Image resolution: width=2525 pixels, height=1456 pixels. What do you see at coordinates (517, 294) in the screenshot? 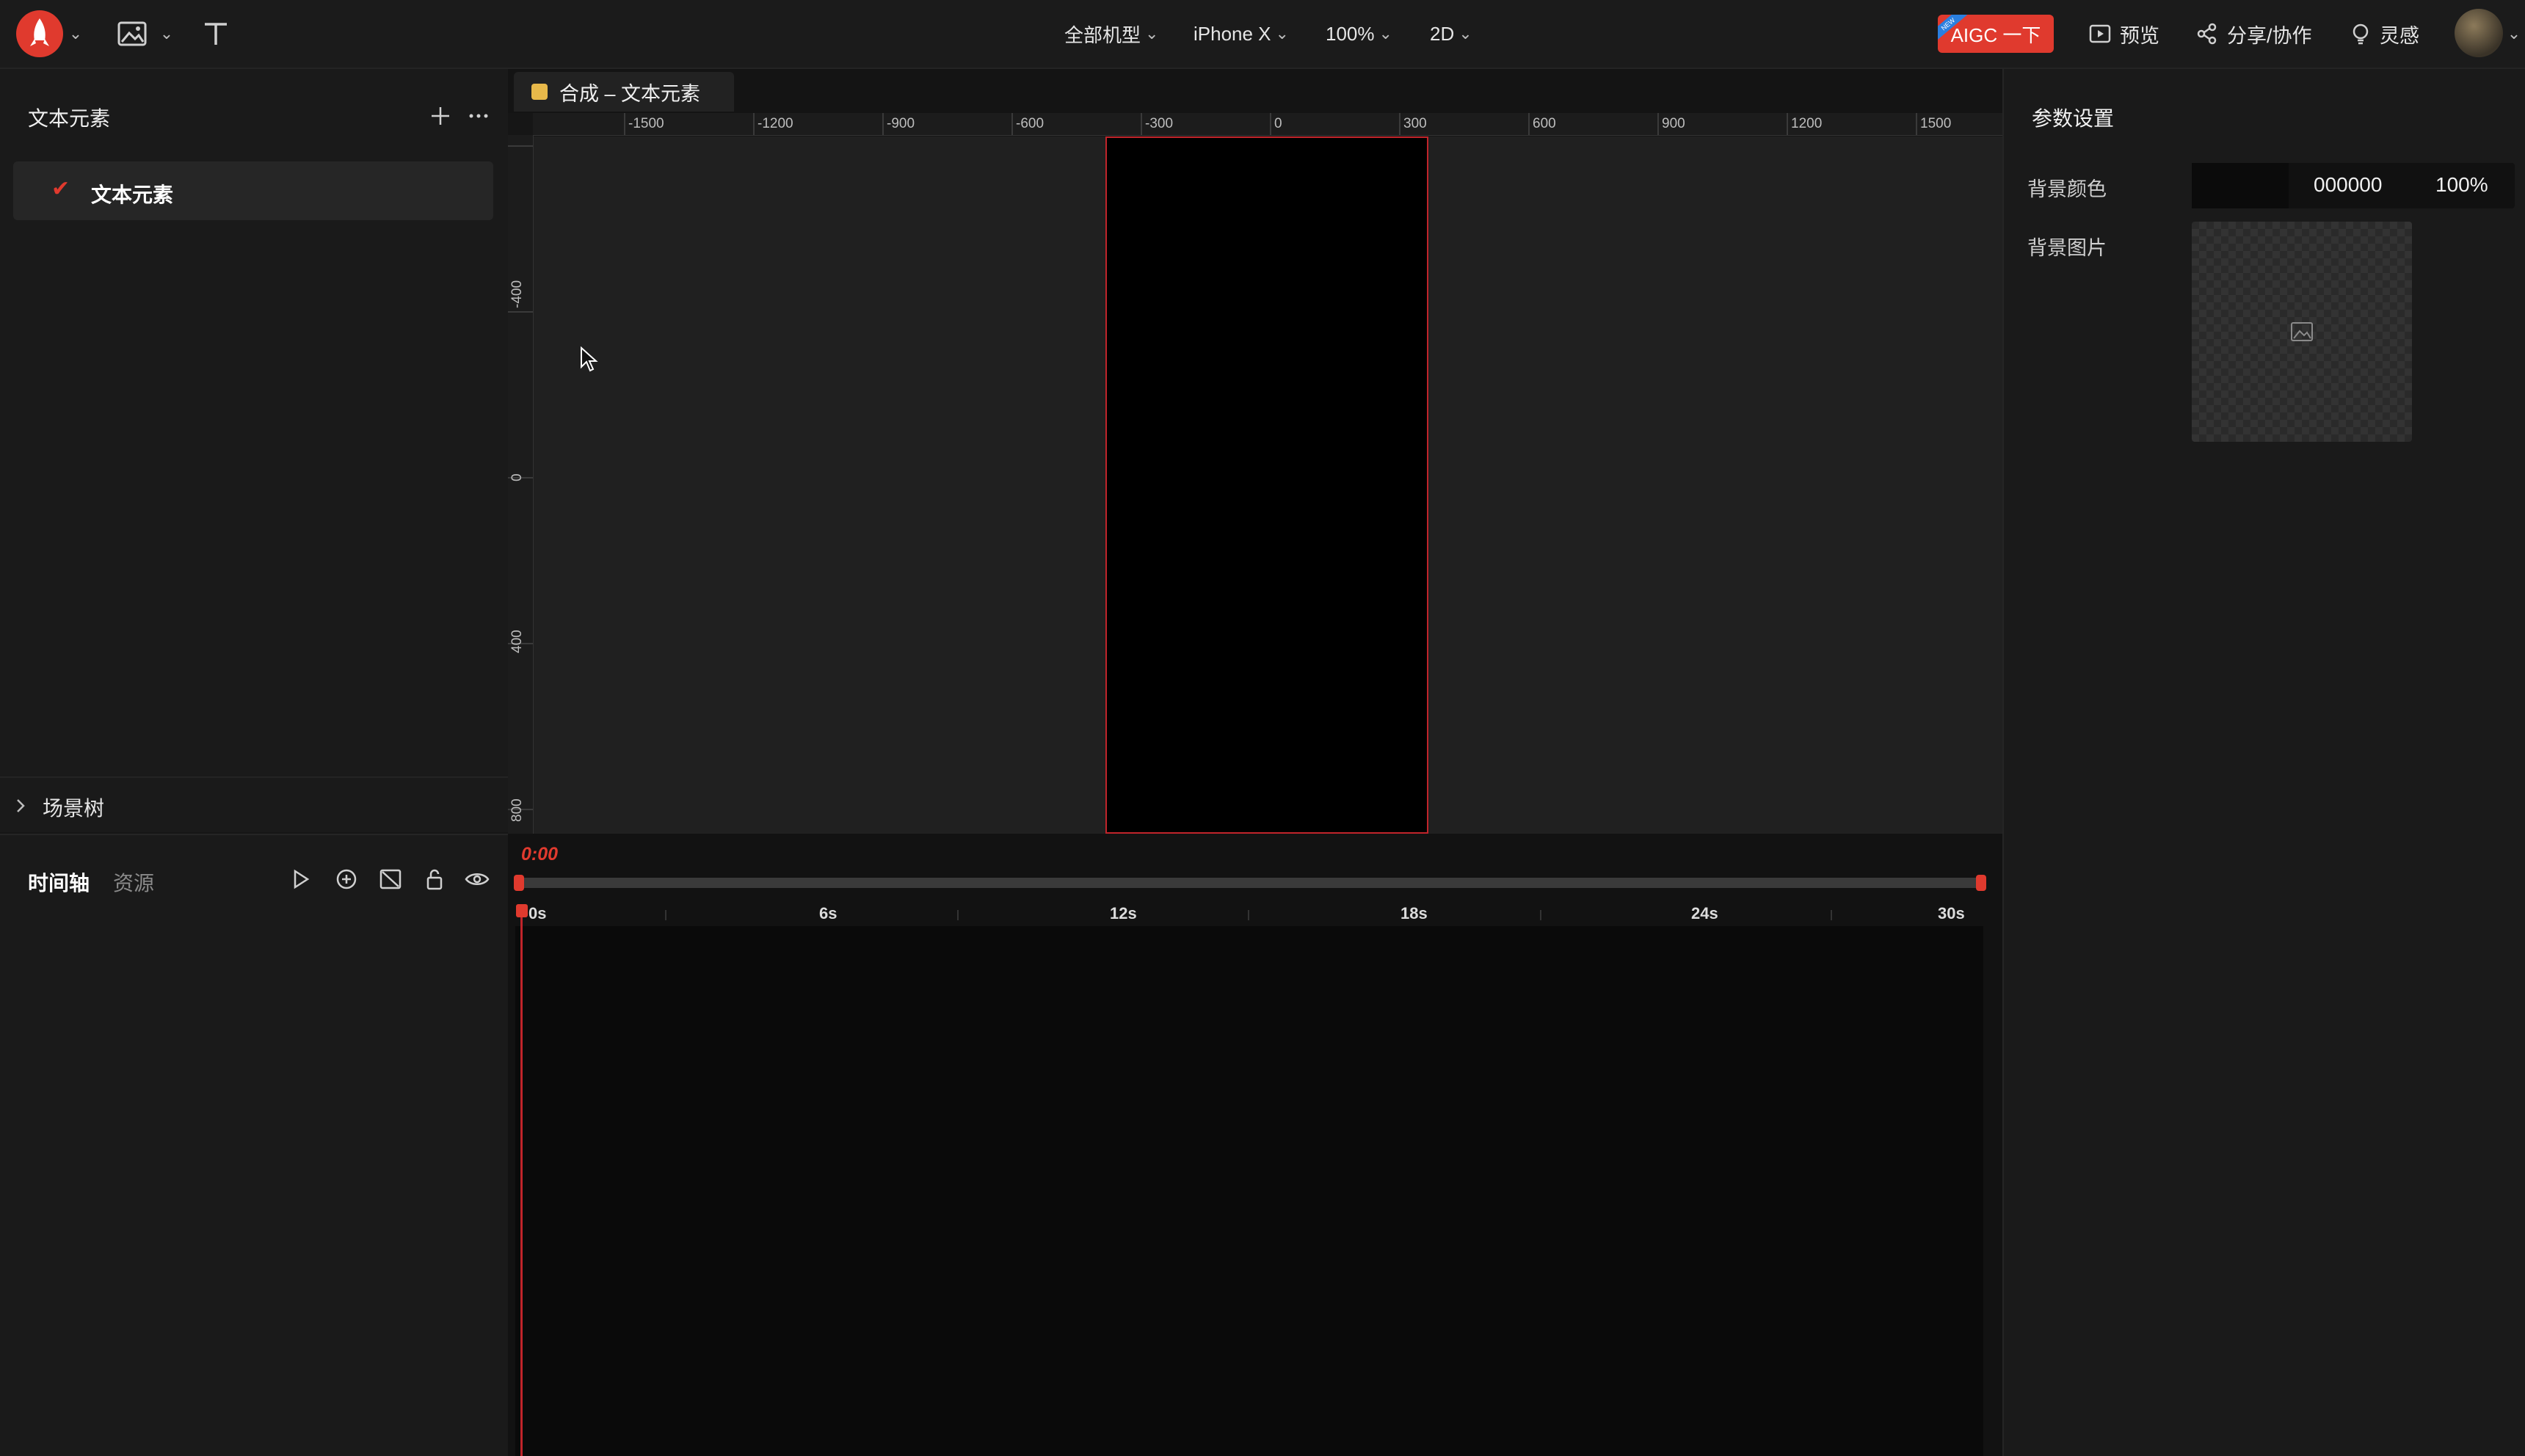
I see `ruler-label: -400` at bounding box center [517, 294].